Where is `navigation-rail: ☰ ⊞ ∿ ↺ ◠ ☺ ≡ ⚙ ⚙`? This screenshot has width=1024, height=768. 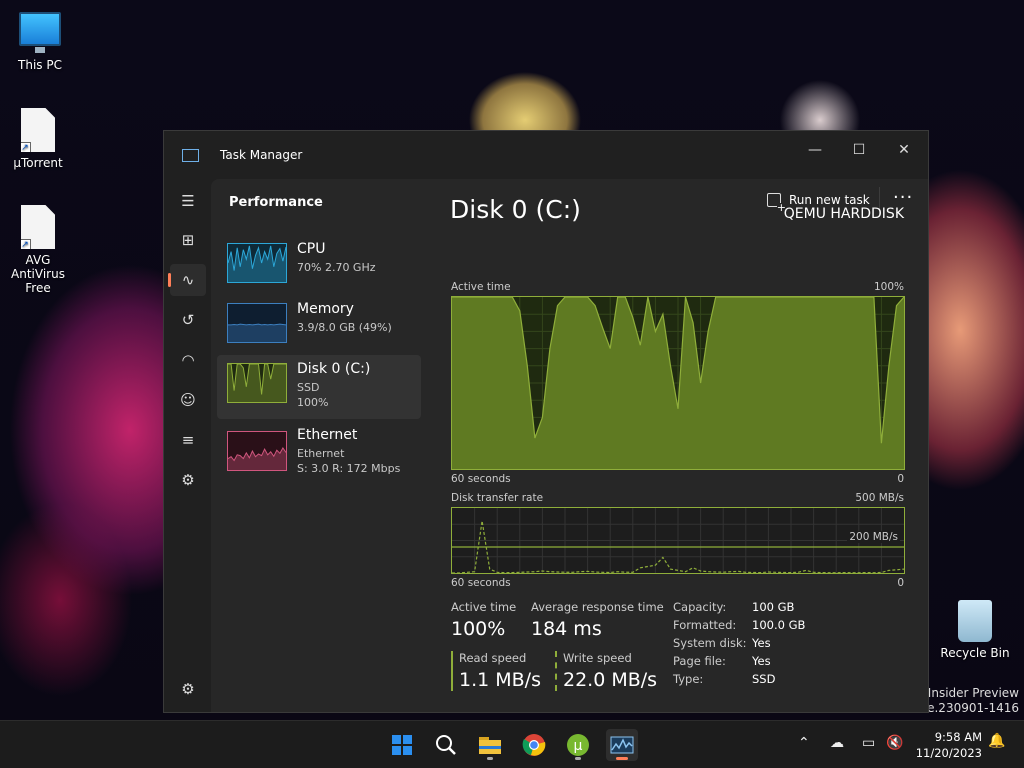
navigation-rail: ☰ ⊞ ∿ ↺ ◠ ☺ ≡ ⚙ ⚙ is located at coordinates (187, 445).